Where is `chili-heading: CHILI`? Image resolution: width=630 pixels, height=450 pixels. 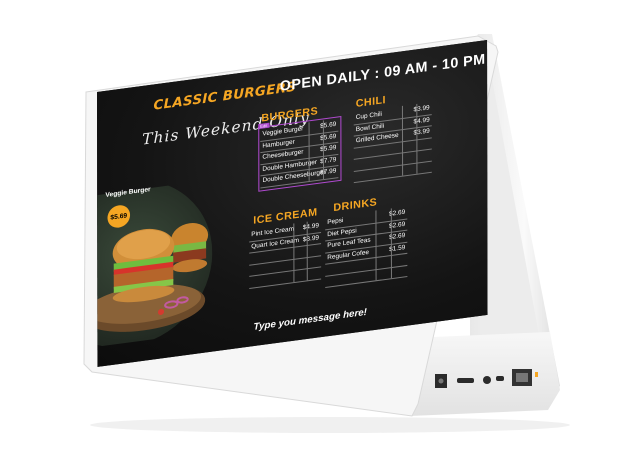 chili-heading: CHILI is located at coordinates (370, 102).